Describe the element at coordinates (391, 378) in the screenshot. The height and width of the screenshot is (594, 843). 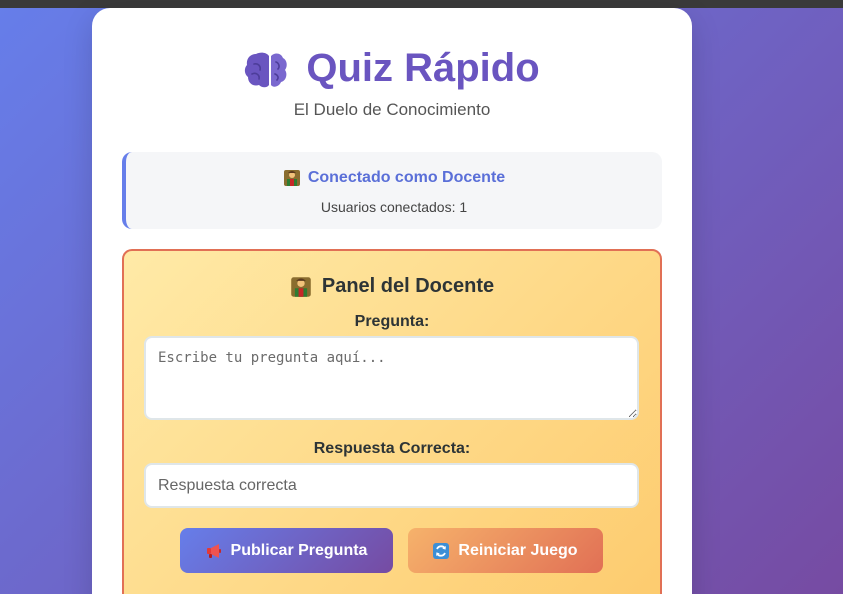
I see `question-input` at that location.